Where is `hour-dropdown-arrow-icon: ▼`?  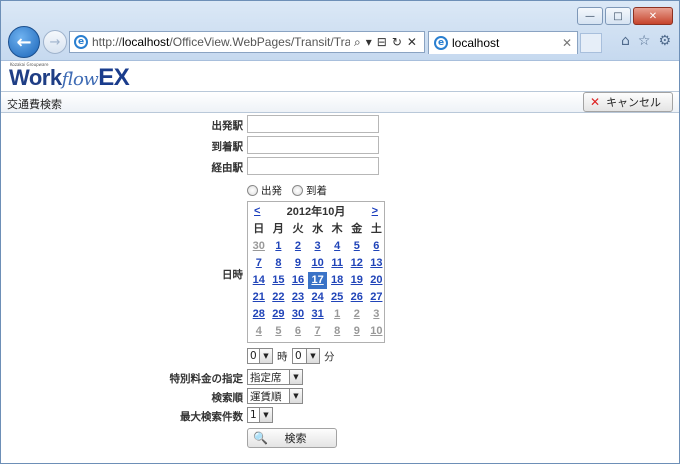
hour-dropdown-arrow-icon: ▼ is located at coordinates (265, 356).